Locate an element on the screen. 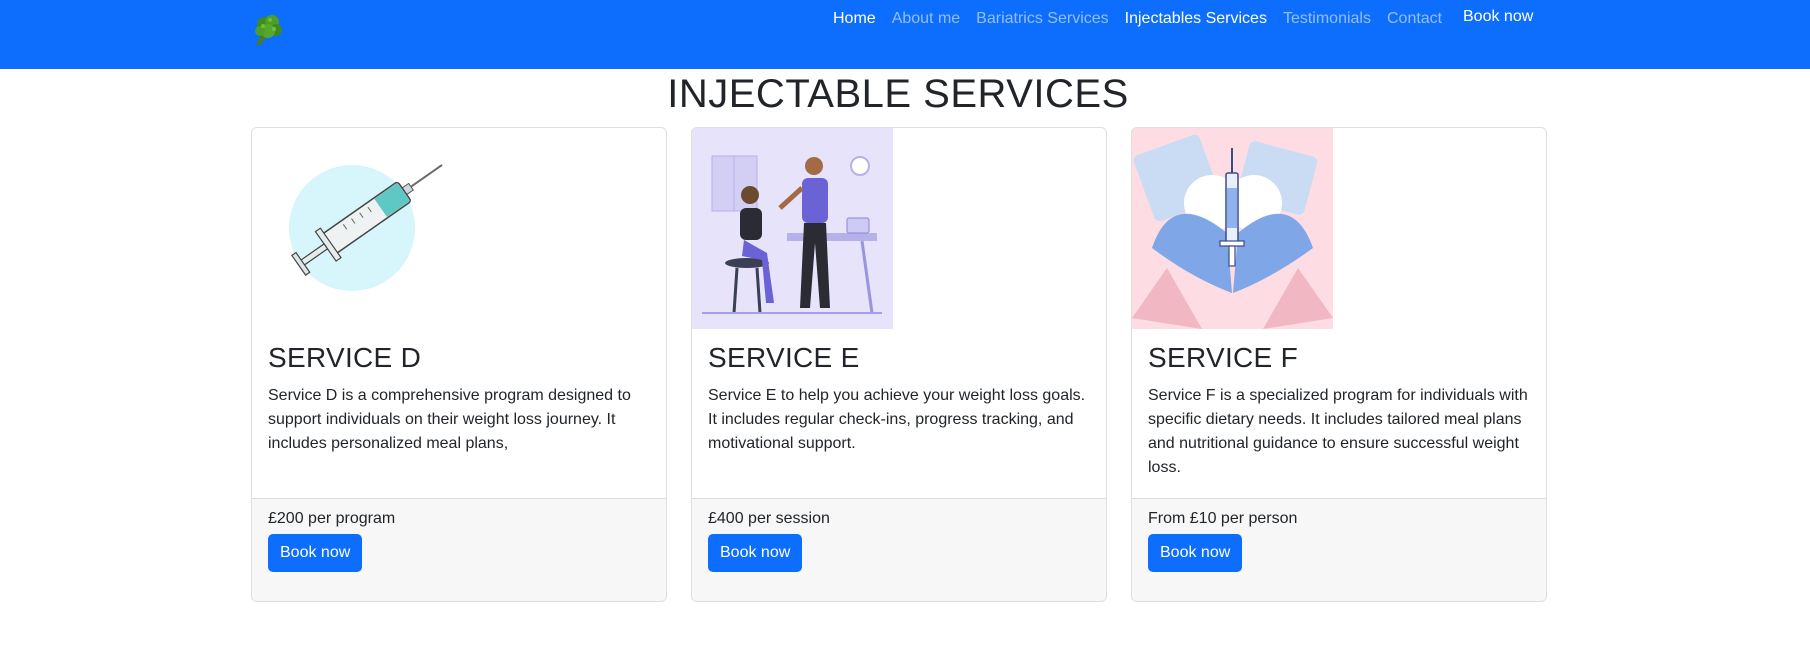 The height and width of the screenshot is (652, 1810). nav-link-home: Home is located at coordinates (854, 19).